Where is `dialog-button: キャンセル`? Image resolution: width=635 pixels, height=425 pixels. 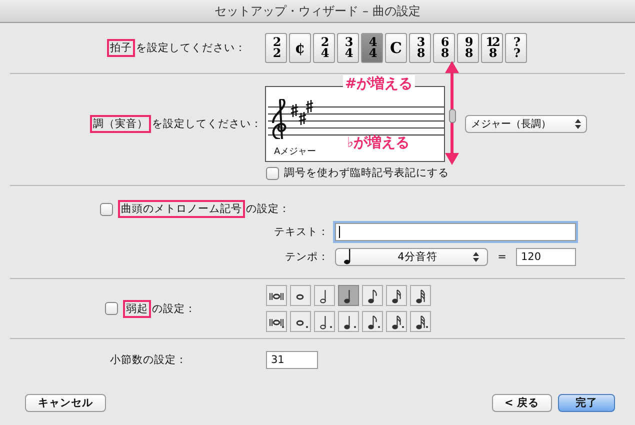
dialog-button: キャンセル is located at coordinates (65, 403).